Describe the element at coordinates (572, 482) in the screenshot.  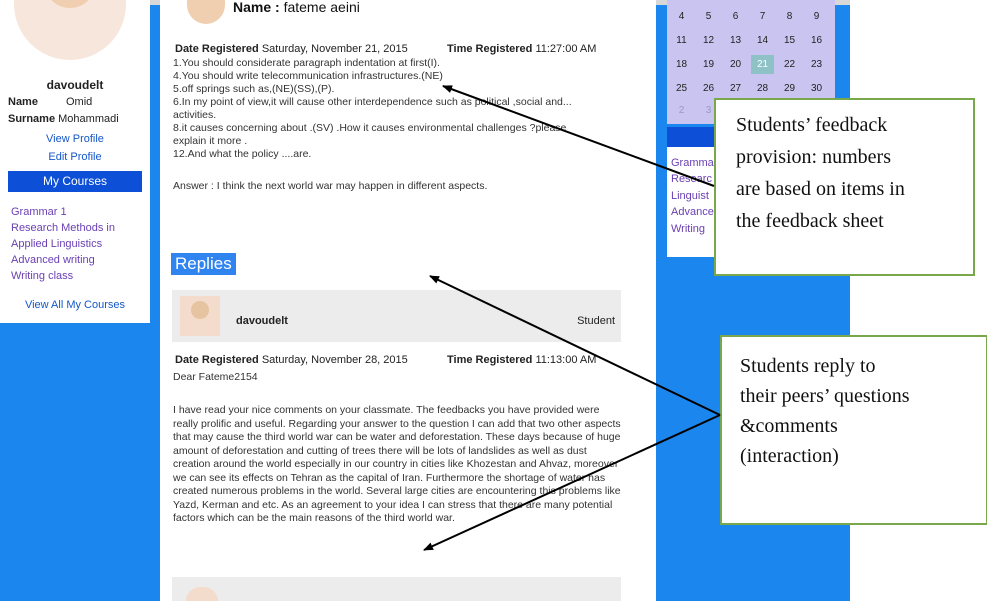
I see `replies-arrow-lower` at that location.